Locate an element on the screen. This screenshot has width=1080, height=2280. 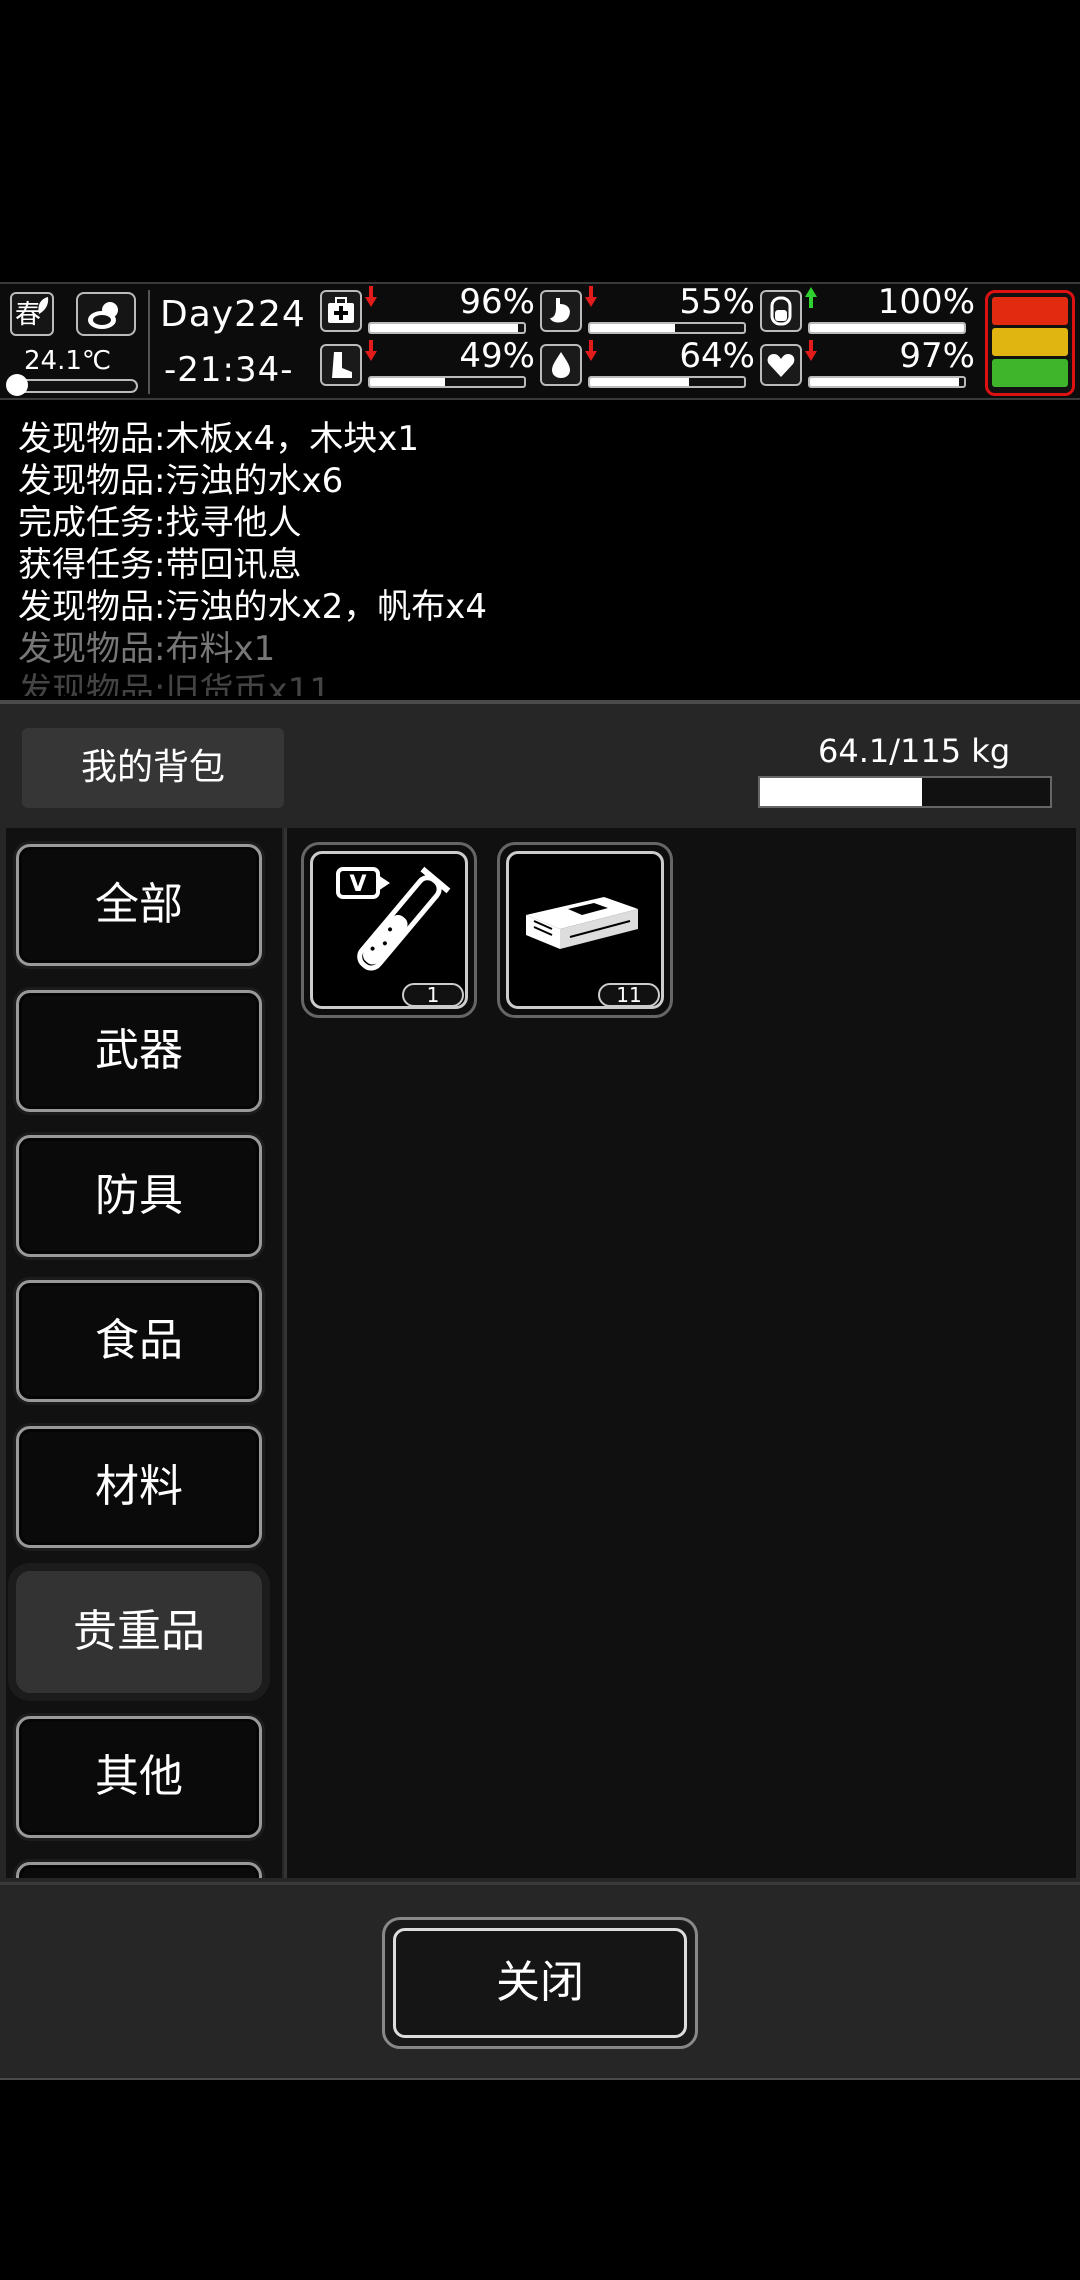
stat-percent: 96% is located at coordinates (497, 302).